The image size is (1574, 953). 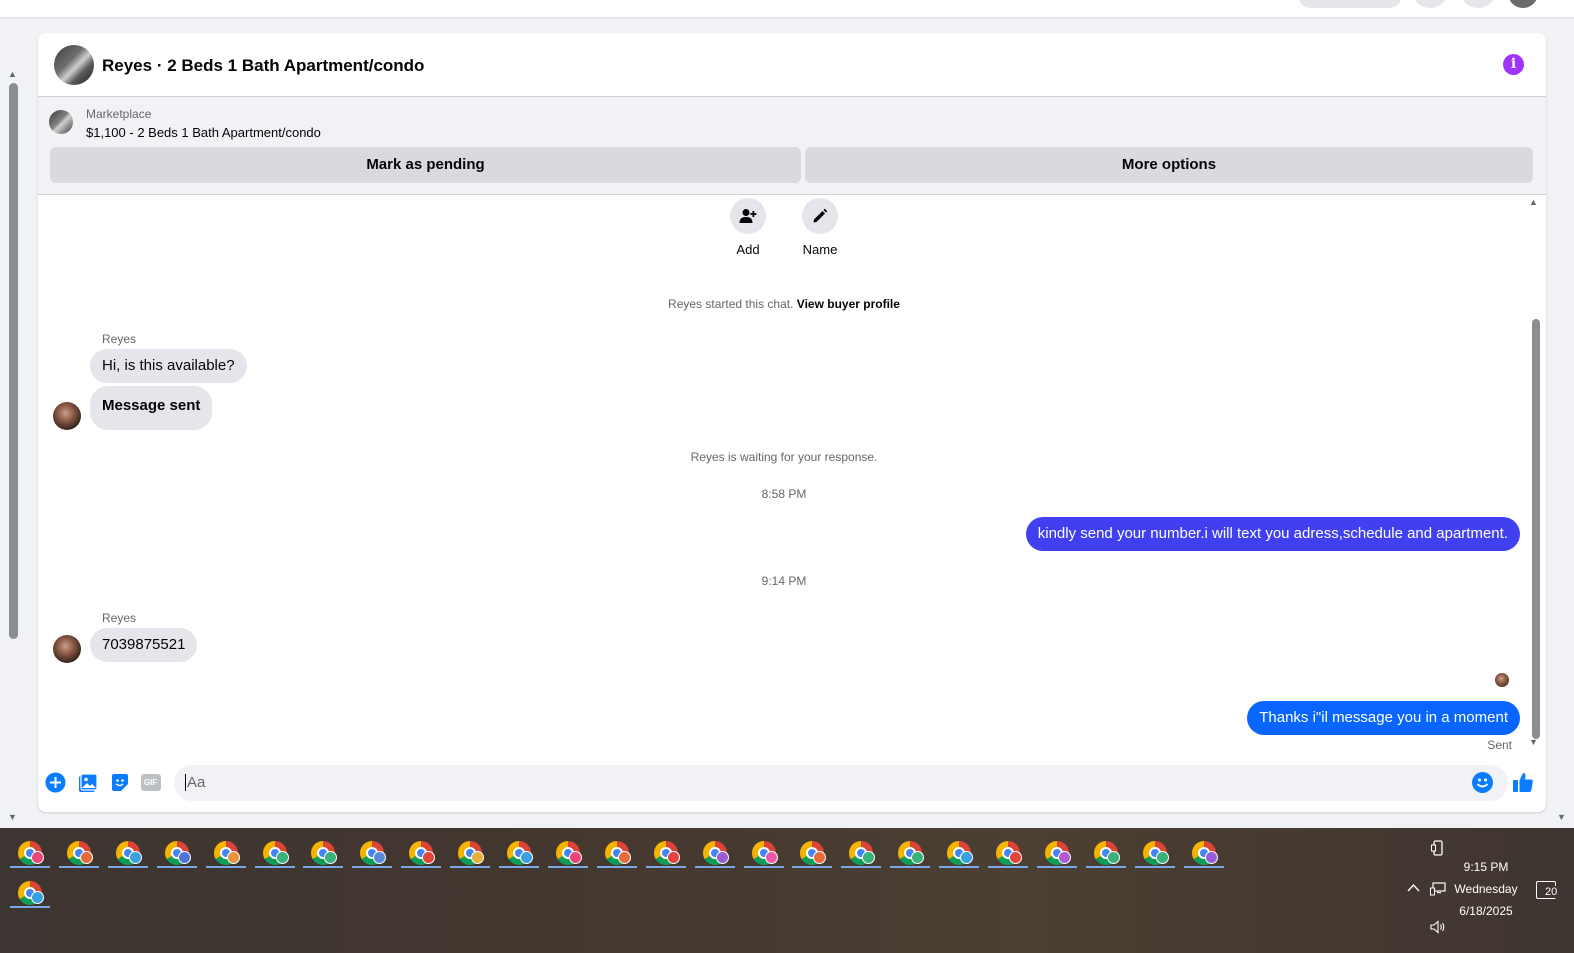 What do you see at coordinates (168, 366) in the screenshot?
I see `incoming-message: Hi, is this available?` at bounding box center [168, 366].